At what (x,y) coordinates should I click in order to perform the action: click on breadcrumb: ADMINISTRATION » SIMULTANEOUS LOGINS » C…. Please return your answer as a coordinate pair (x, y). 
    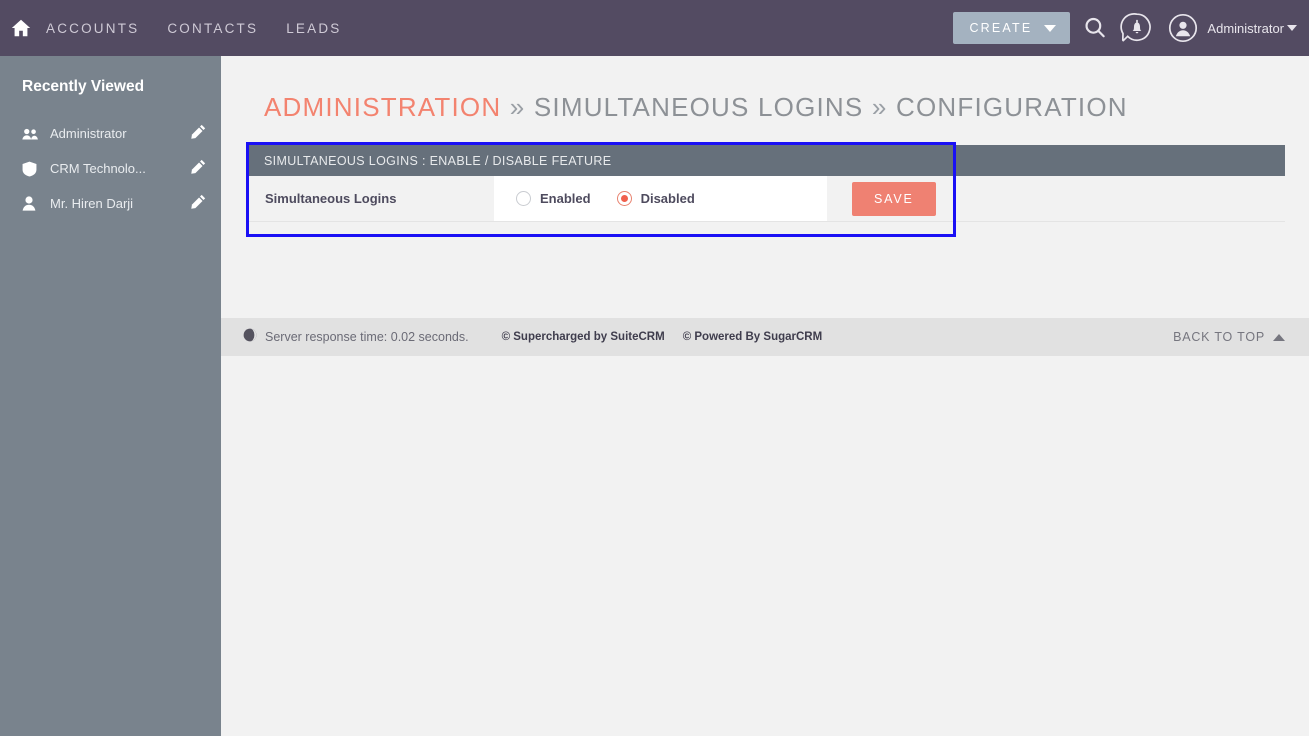
    Looking at the image, I should click on (765, 89).